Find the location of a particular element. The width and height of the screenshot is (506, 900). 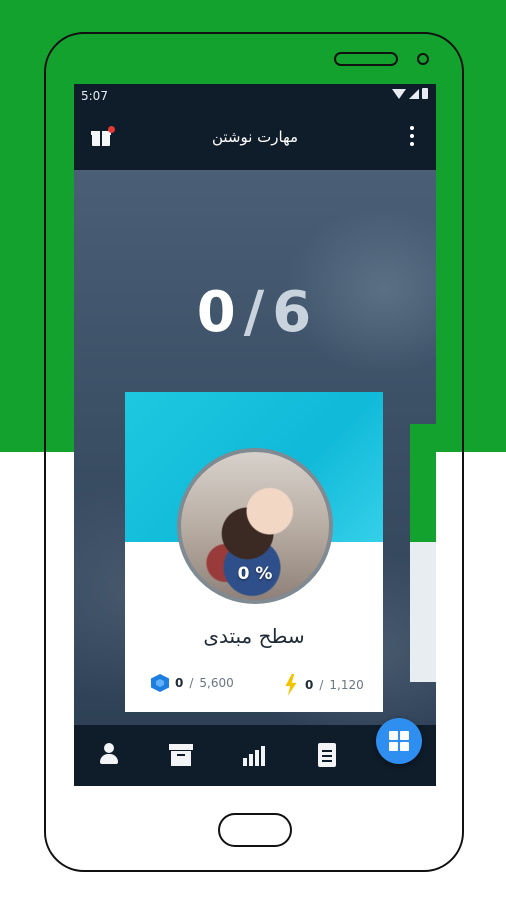

grid-menu-button is located at coordinates (399, 741).